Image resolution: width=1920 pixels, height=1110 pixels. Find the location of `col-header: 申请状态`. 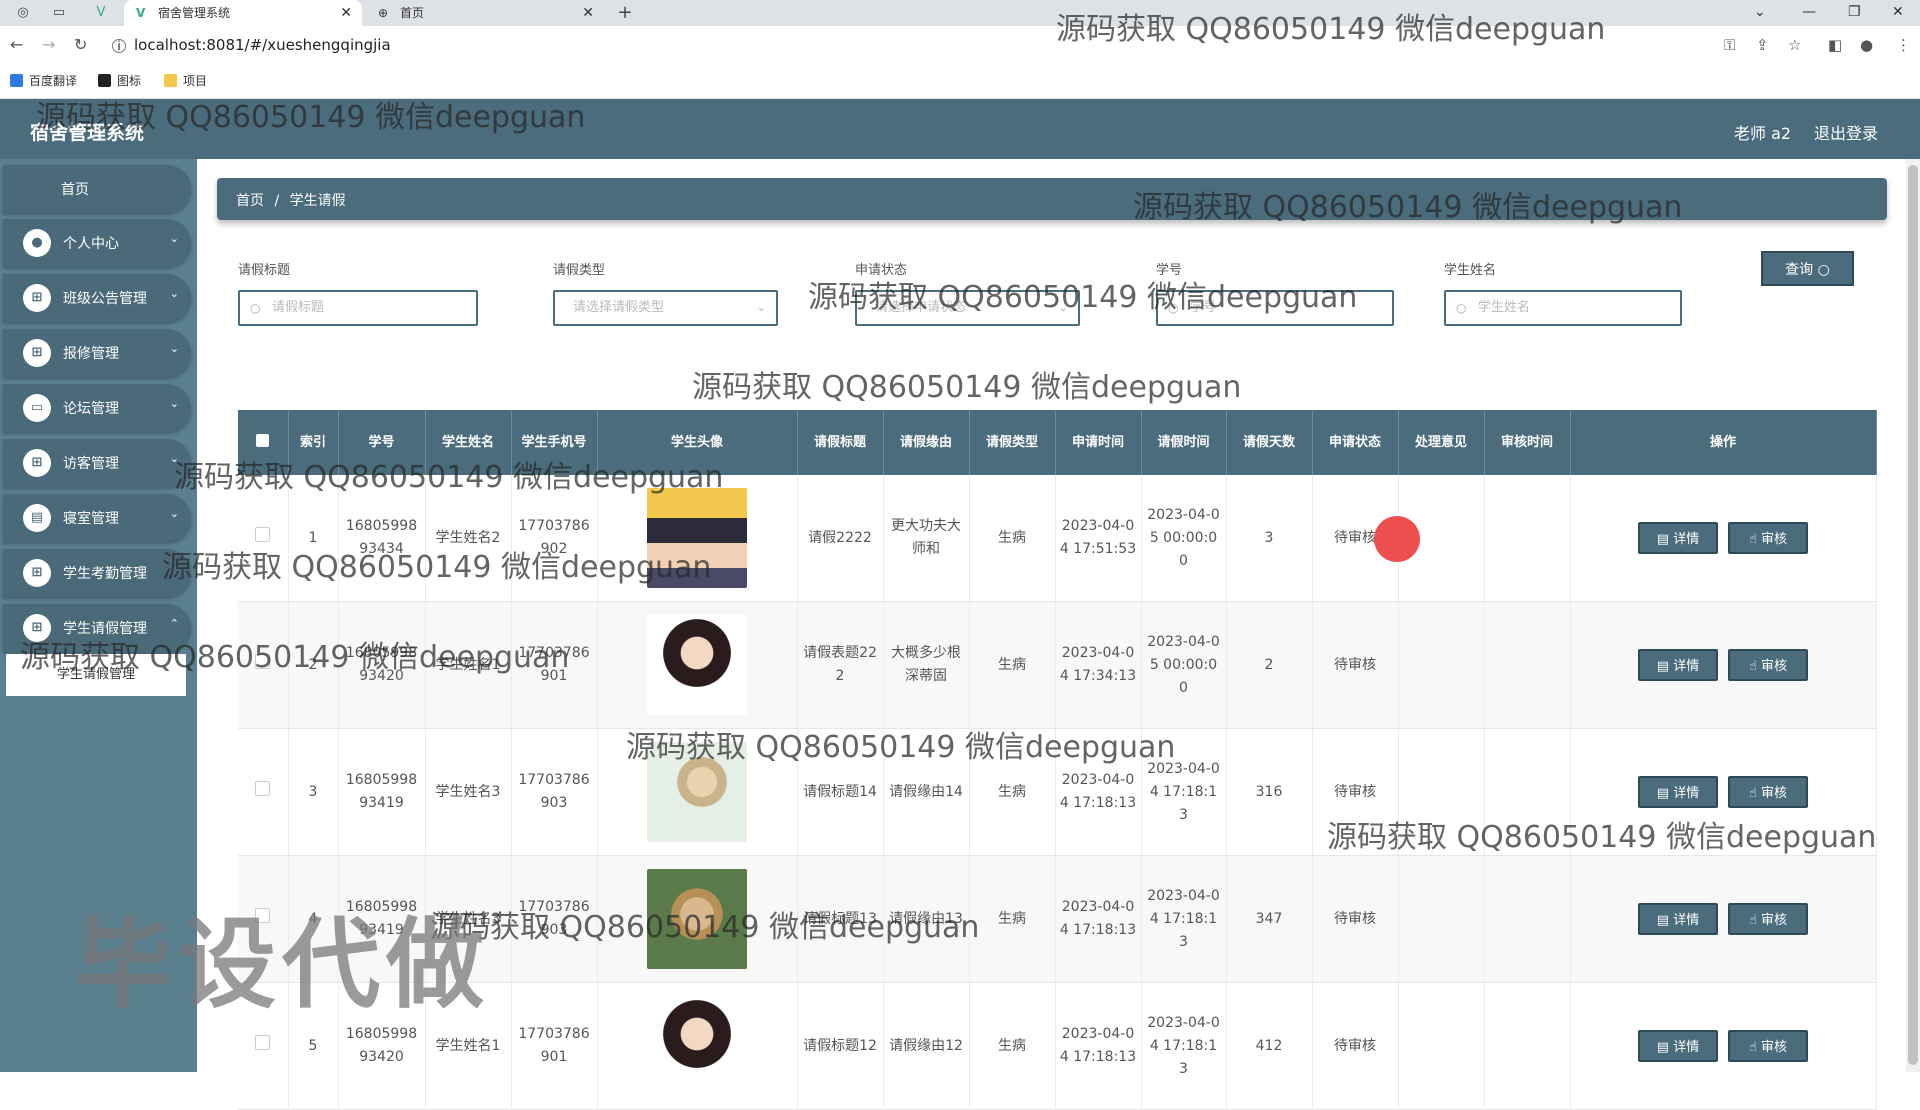

col-header: 申请状态 is located at coordinates (1355, 442).